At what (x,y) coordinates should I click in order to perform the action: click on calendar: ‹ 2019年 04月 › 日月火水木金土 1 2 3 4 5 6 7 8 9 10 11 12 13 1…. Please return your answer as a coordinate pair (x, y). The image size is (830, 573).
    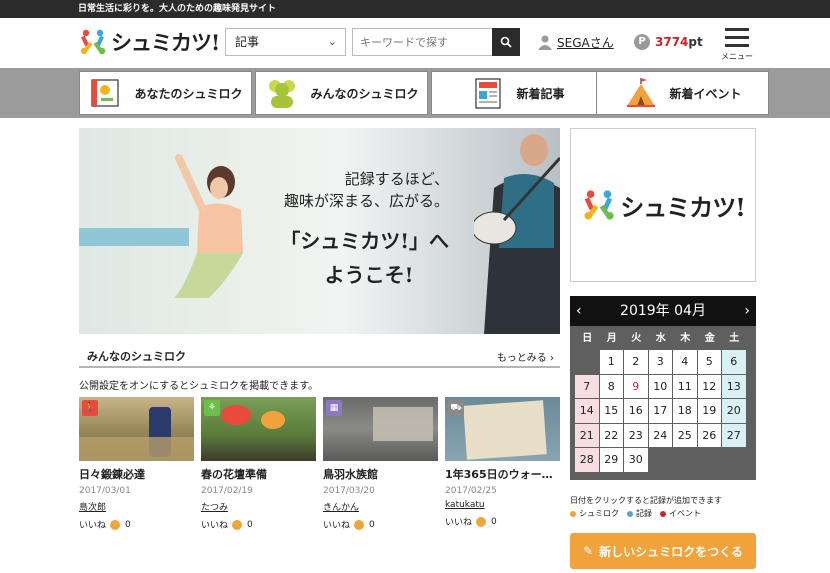
    Looking at the image, I should click on (663, 388).